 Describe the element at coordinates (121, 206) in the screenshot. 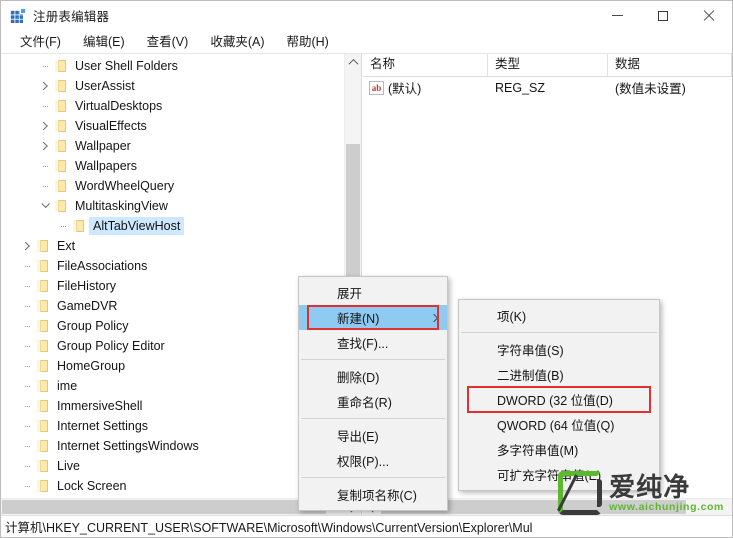

I see `tree-item-label: MultitaskingView` at that location.